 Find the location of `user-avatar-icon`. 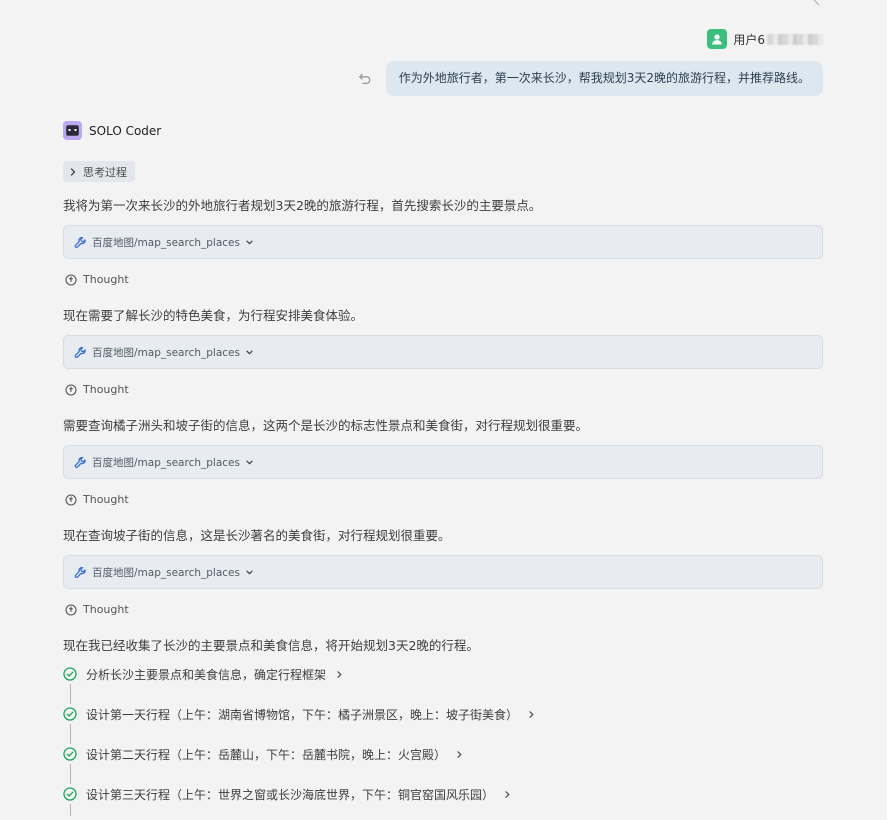

user-avatar-icon is located at coordinates (717, 39).